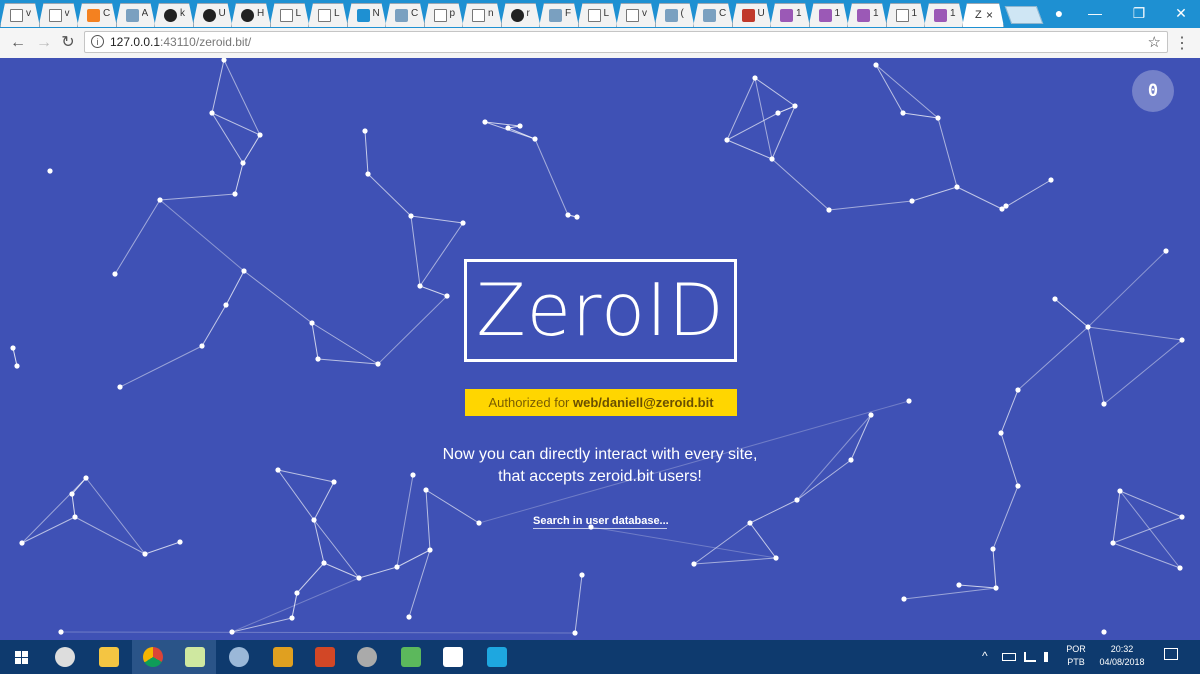 The height and width of the screenshot is (674, 1200). I want to click on language-indicator: POR PTB, so click(1076, 656).